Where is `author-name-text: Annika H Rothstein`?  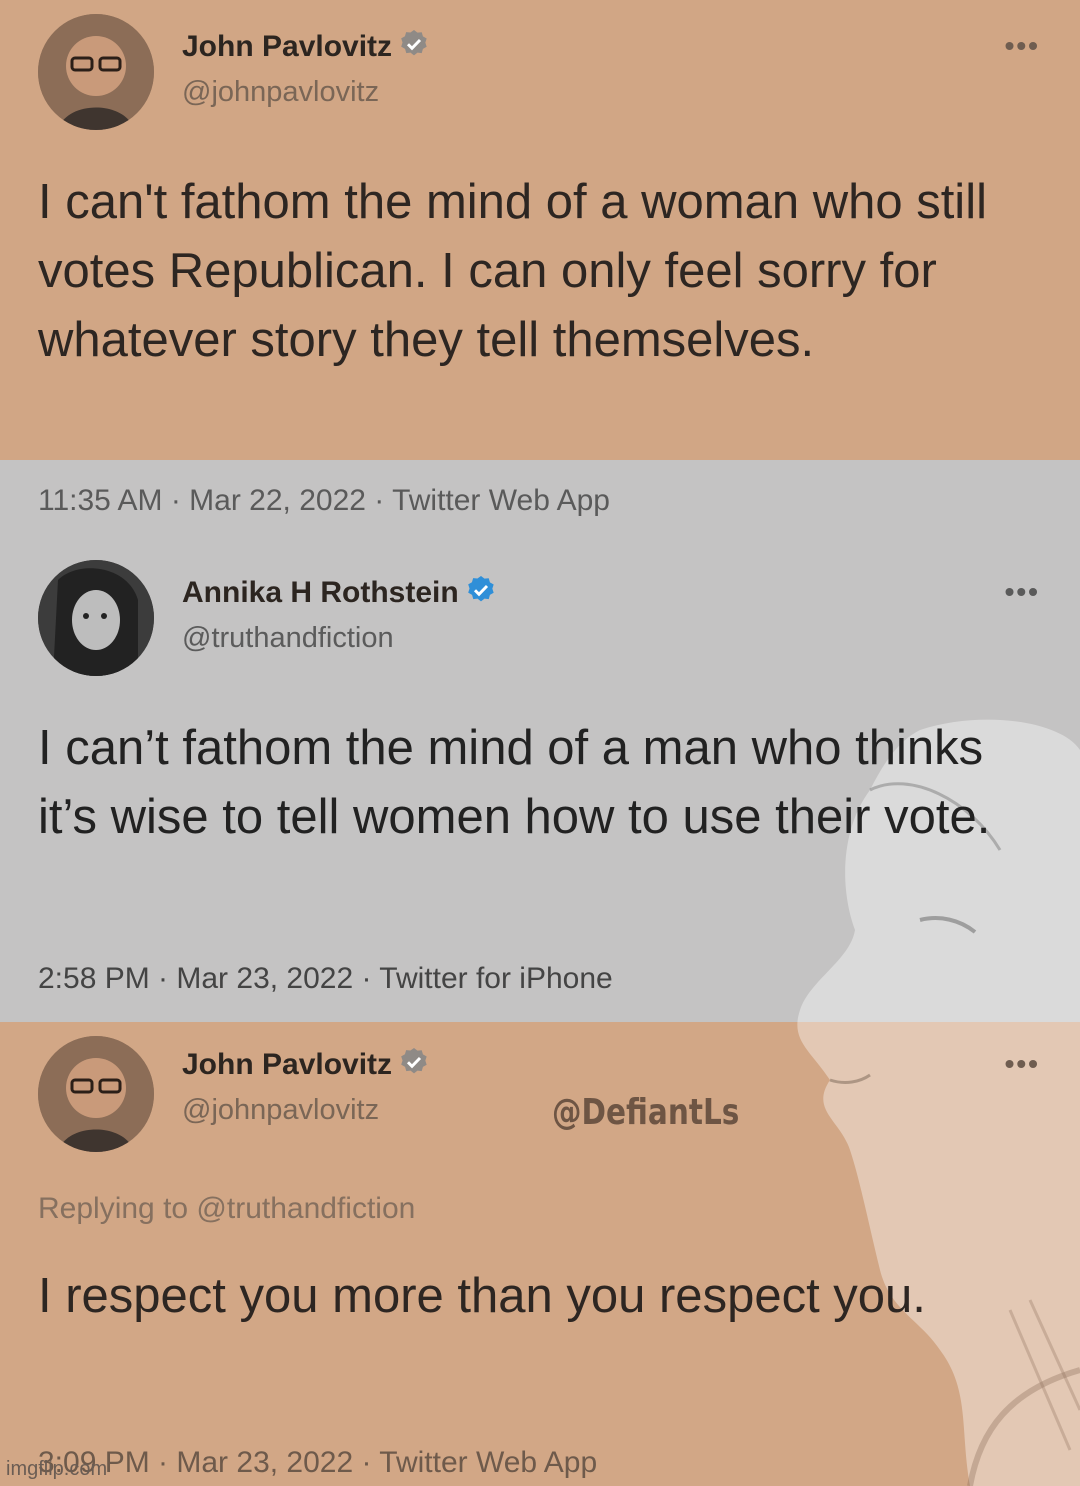
author-name-text: Annika H Rothstein is located at coordinates (320, 592).